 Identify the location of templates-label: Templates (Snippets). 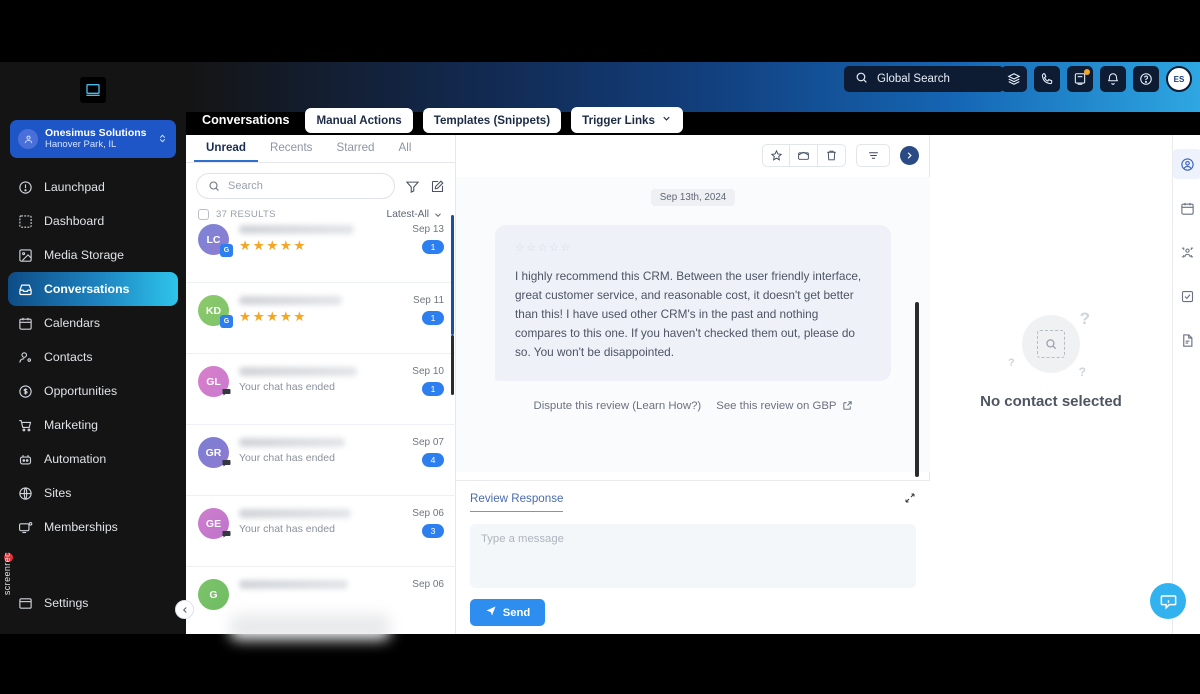
(492, 120).